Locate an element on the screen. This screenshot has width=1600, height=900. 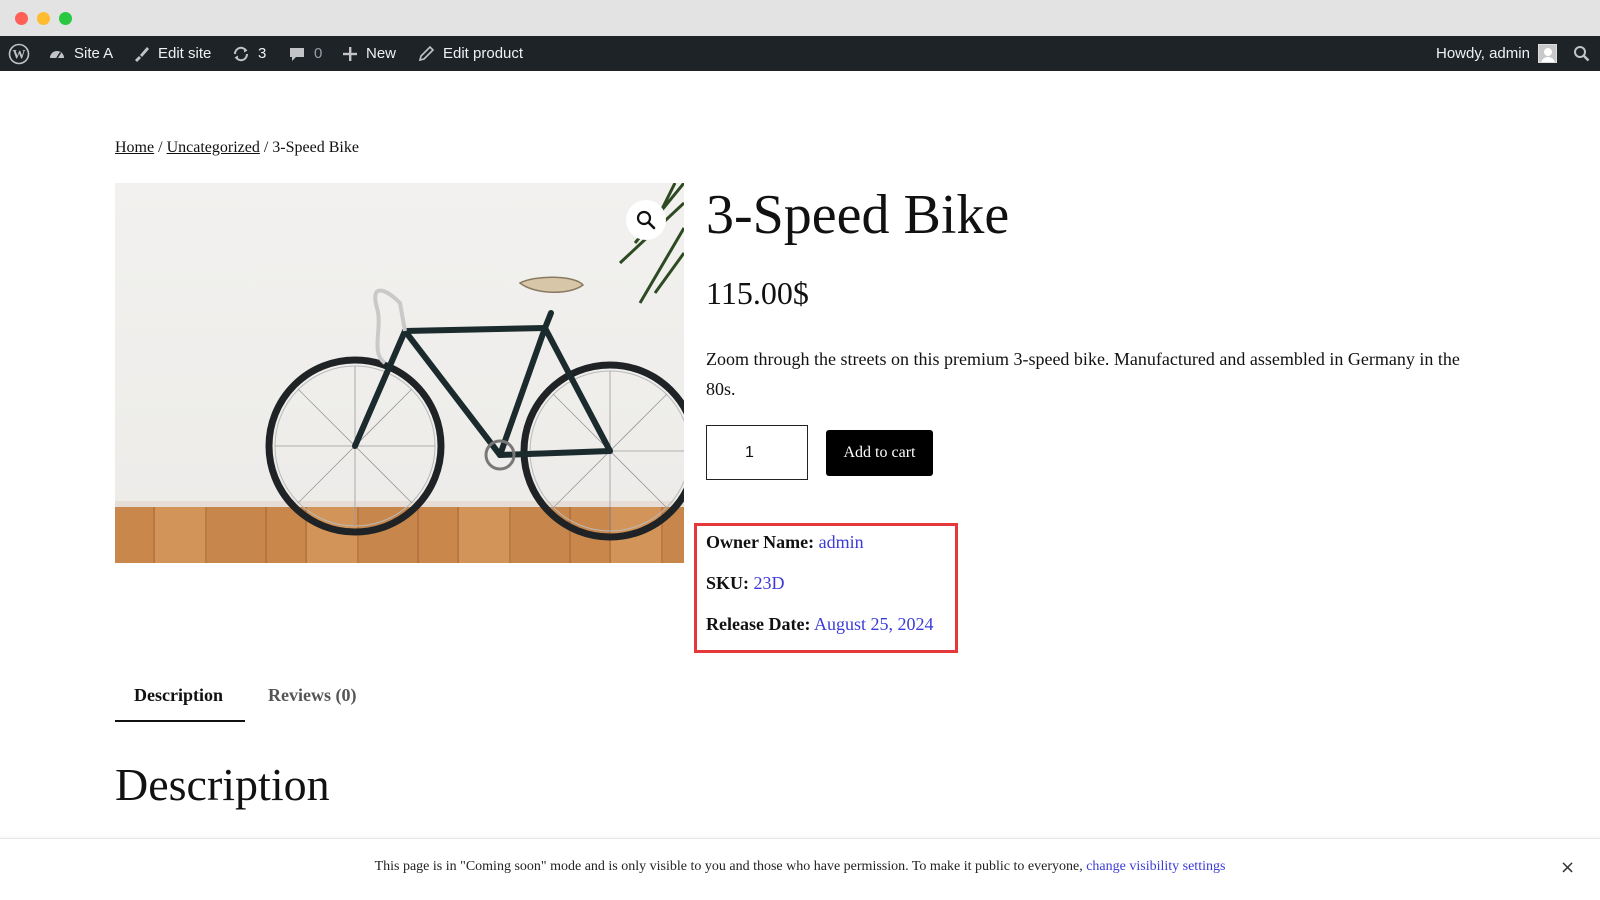
edit-product-link: Edit product is located at coordinates (470, 53).